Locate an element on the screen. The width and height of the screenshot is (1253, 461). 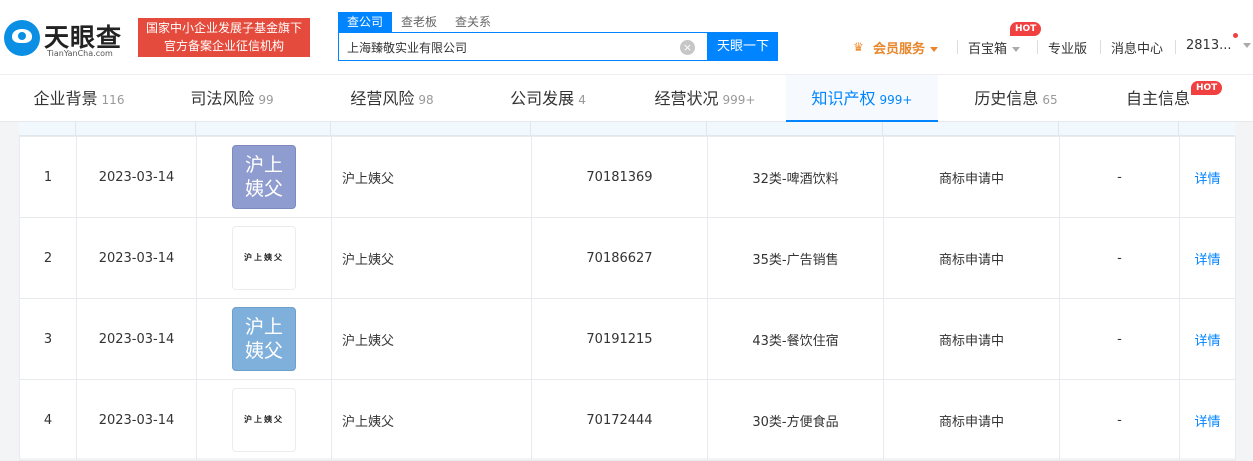
tab-enterprise-background: 企业背景 116 is located at coordinates (79, 98).